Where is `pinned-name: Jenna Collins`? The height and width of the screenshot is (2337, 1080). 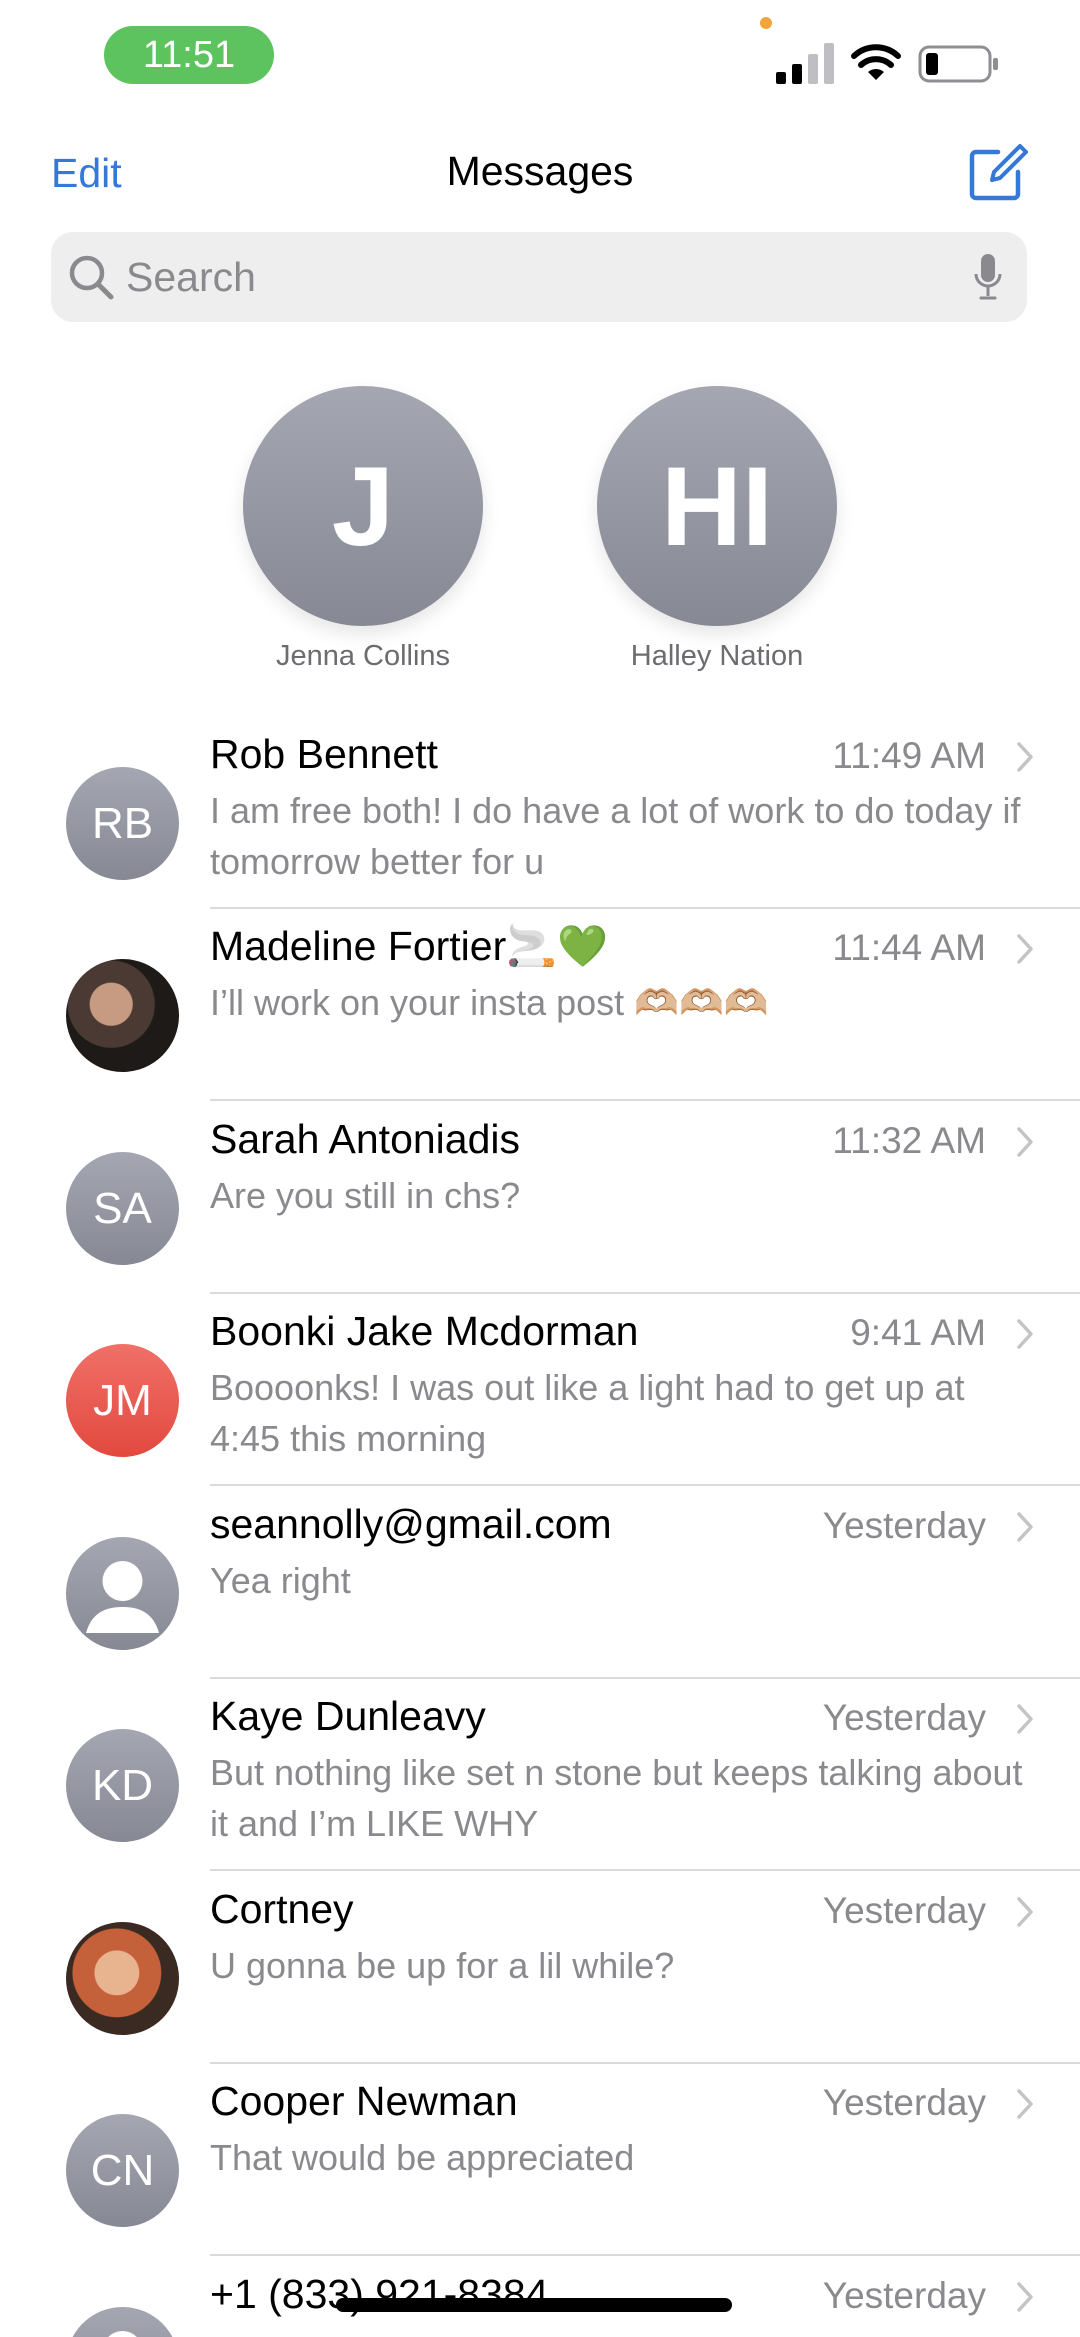 pinned-name: Jenna Collins is located at coordinates (363, 656).